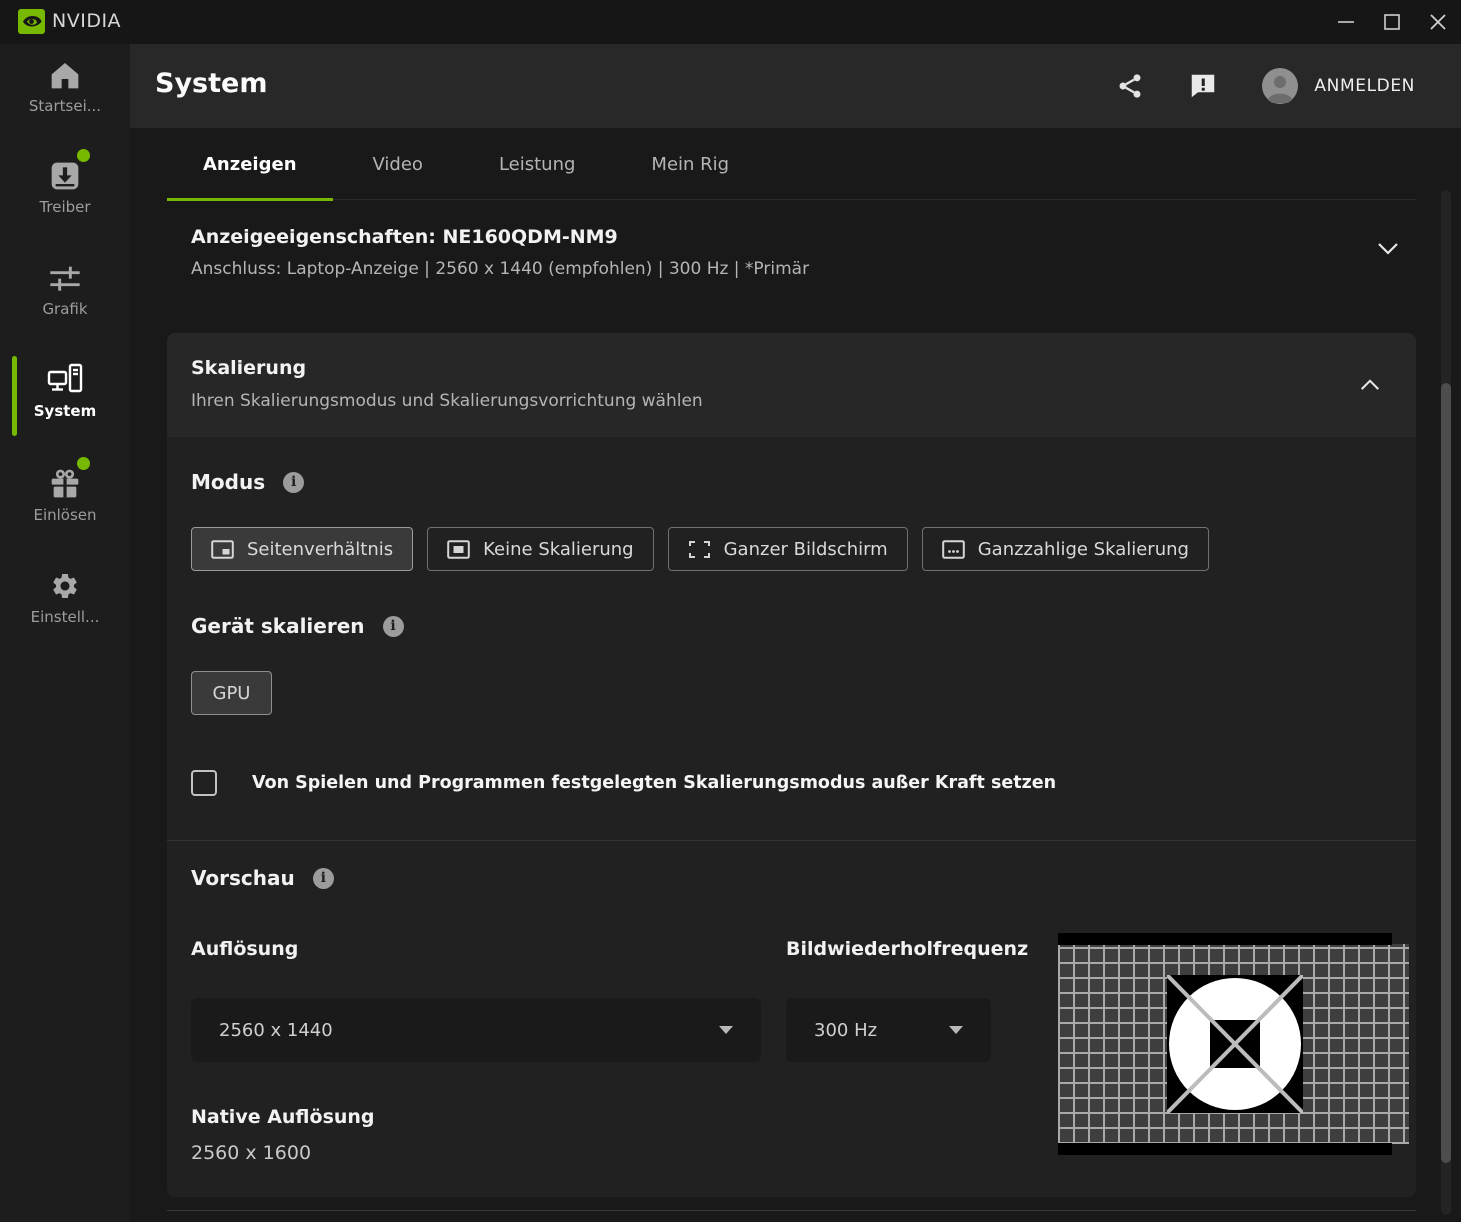 The height and width of the screenshot is (1222, 1461). What do you see at coordinates (65, 515) in the screenshot?
I see `sidebar-item-label: Einlösen` at bounding box center [65, 515].